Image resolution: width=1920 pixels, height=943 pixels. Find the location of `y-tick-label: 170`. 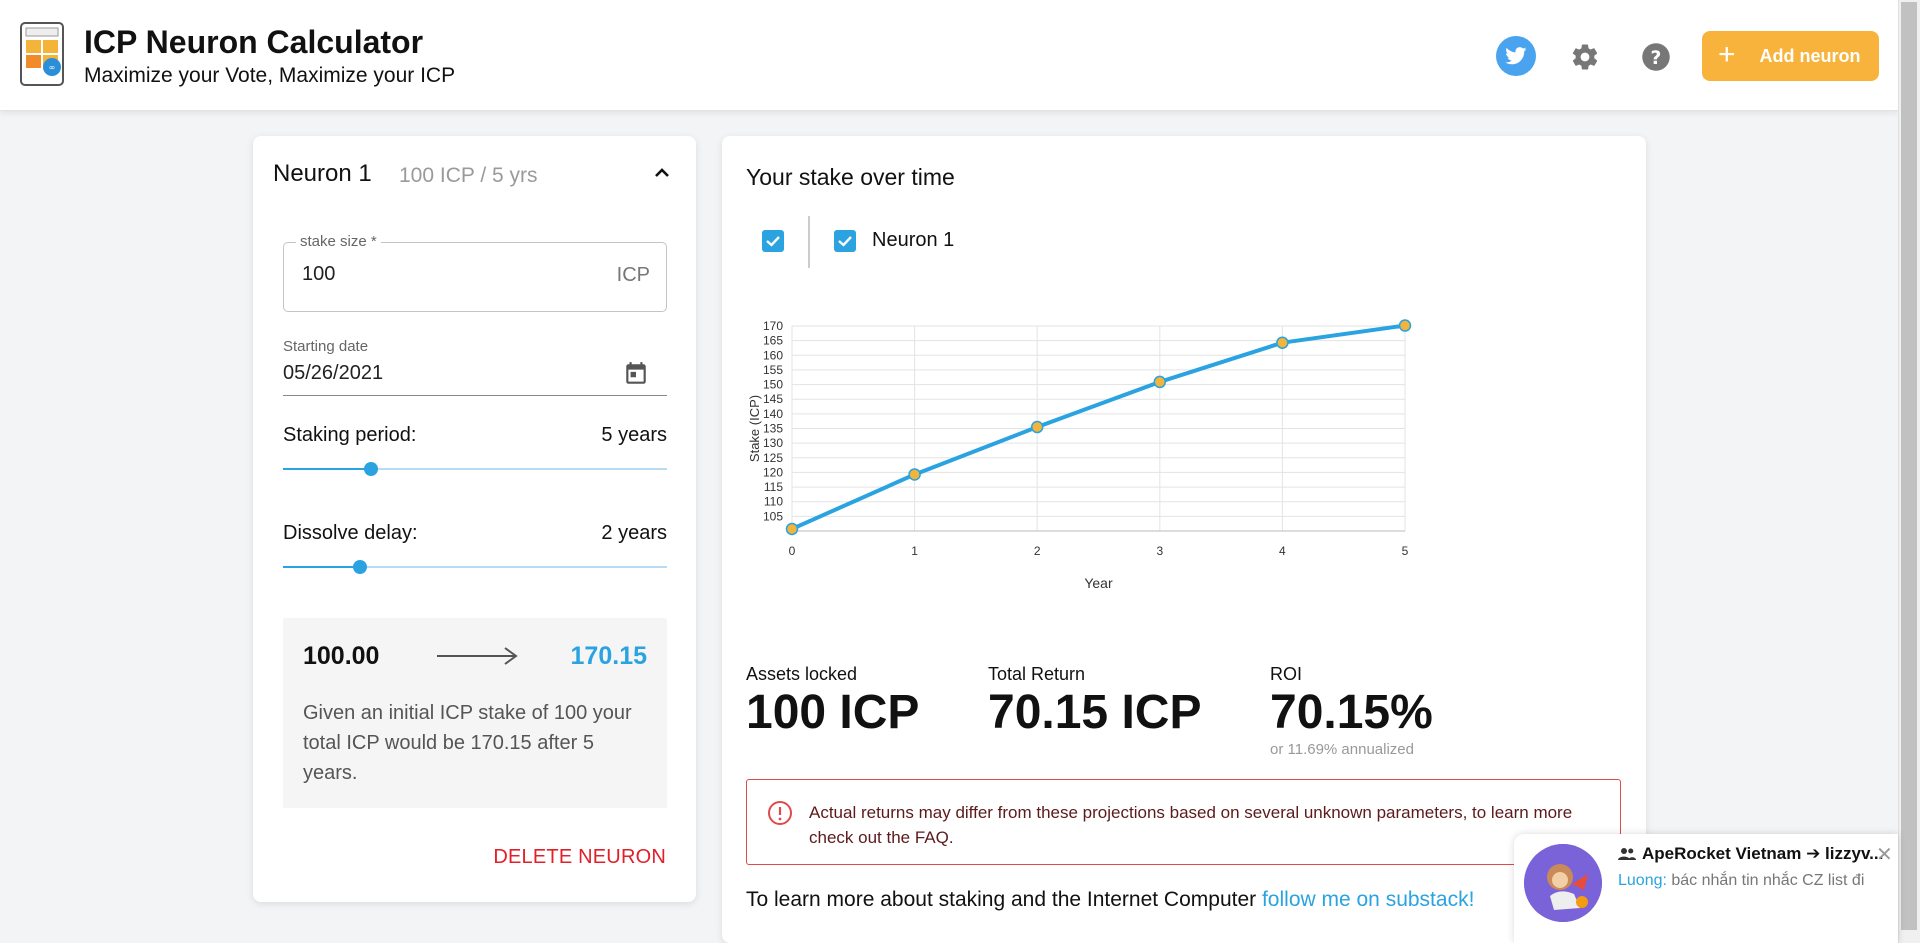

y-tick-label: 170 is located at coordinates (773, 326).